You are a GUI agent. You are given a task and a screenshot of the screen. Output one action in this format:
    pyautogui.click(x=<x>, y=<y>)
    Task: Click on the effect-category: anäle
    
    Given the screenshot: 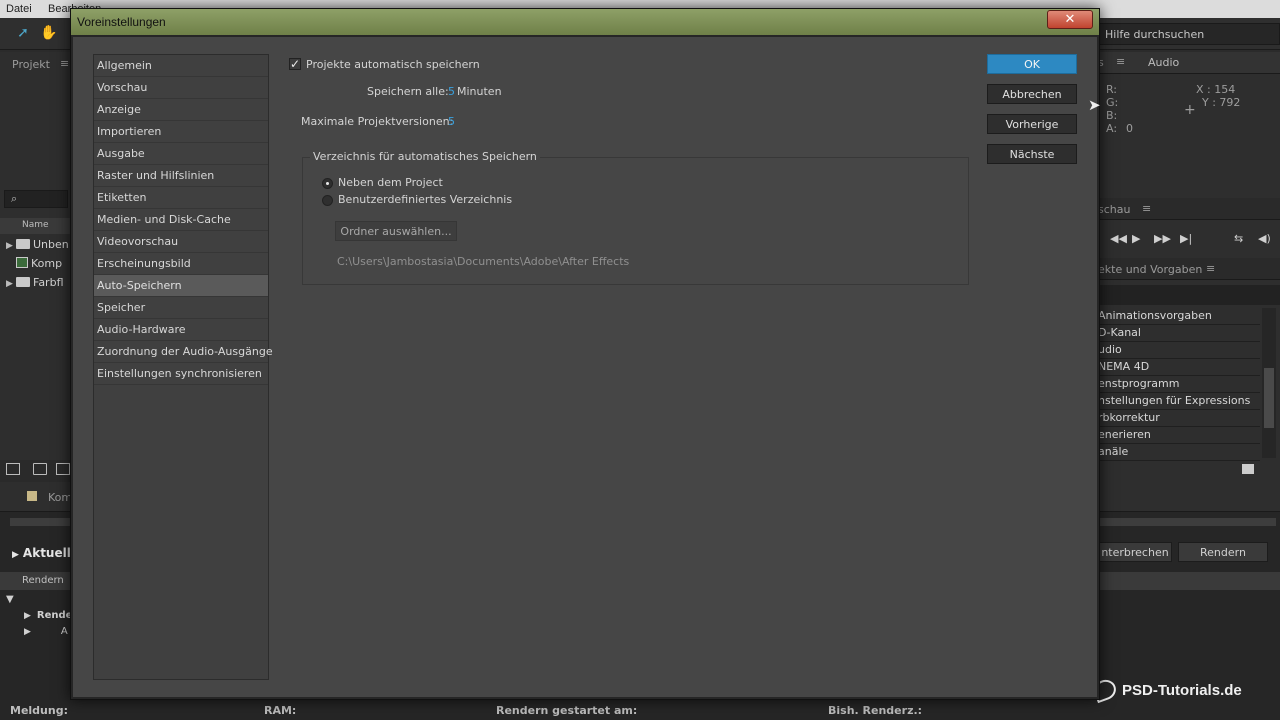 What is the action you would take?
    pyautogui.click(x=1179, y=452)
    